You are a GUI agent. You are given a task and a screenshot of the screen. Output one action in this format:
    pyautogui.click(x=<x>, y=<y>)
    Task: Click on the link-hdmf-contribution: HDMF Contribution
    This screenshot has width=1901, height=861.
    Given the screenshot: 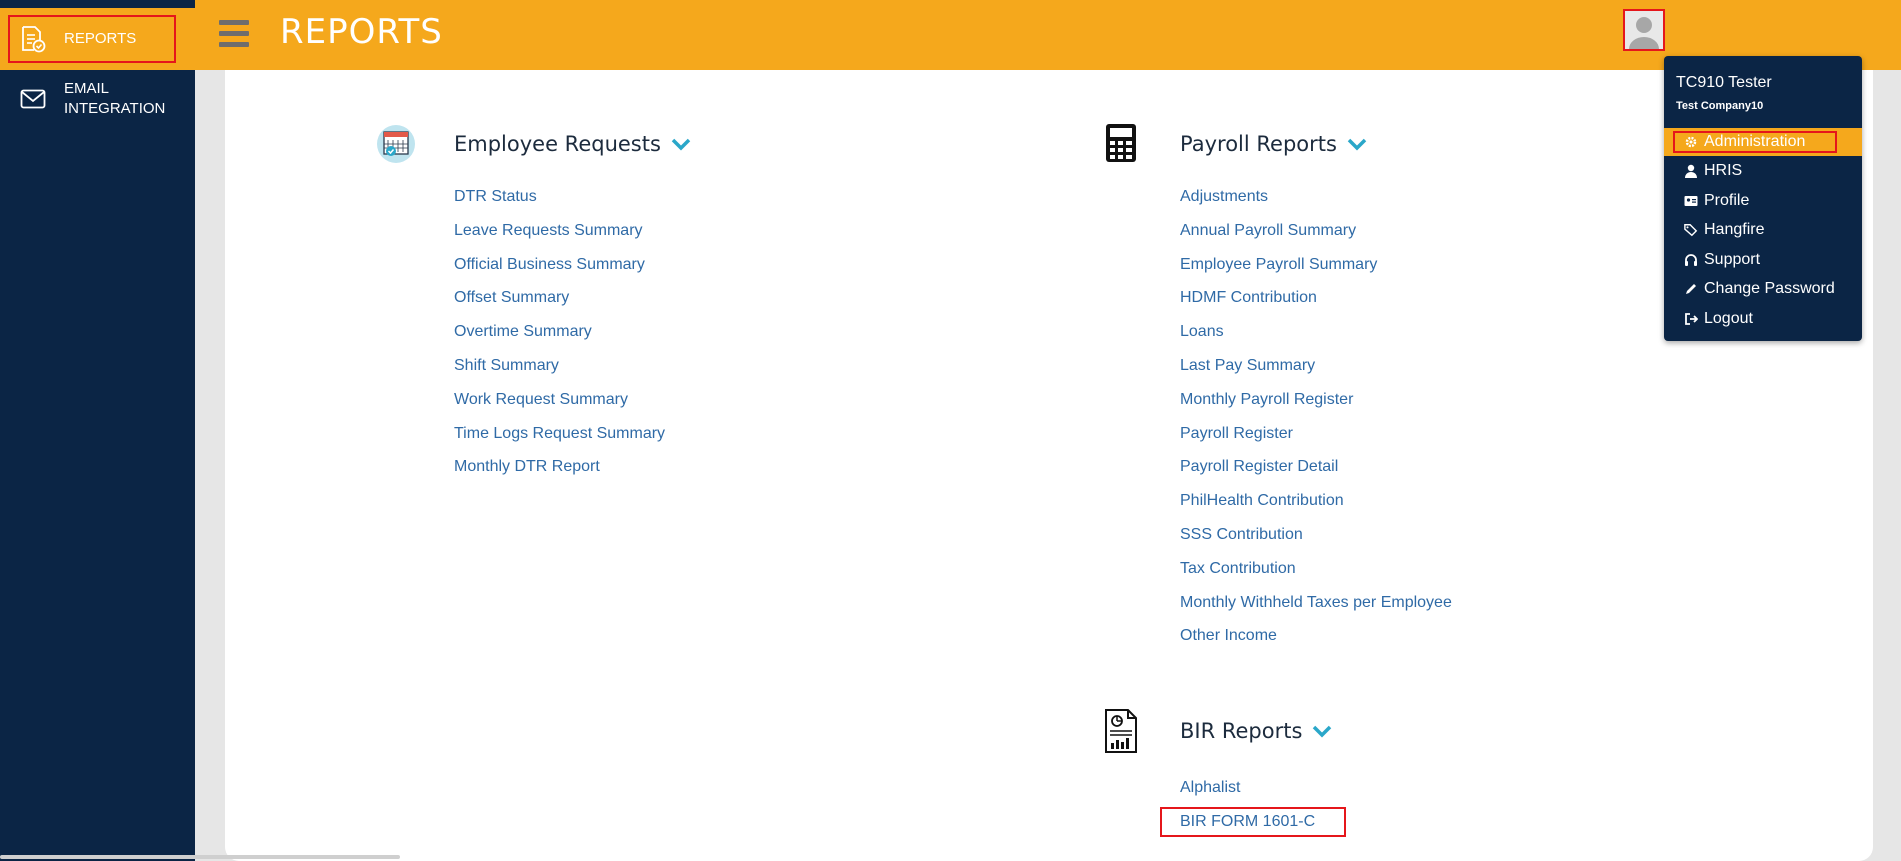 What is the action you would take?
    pyautogui.click(x=1316, y=305)
    